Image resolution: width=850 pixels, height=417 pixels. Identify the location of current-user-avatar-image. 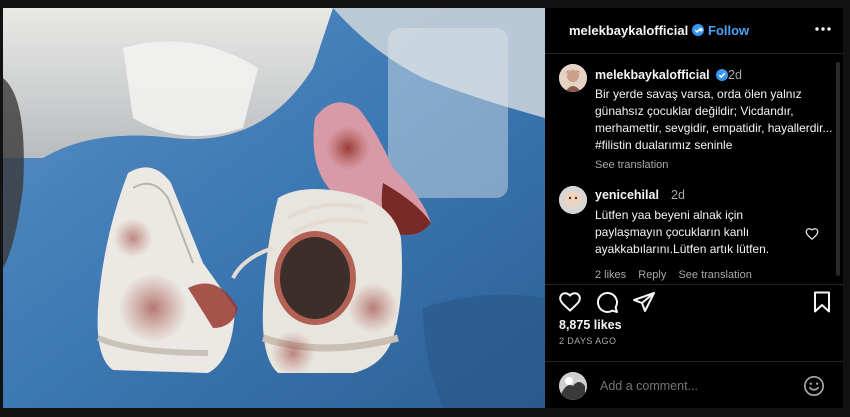
(573, 386).